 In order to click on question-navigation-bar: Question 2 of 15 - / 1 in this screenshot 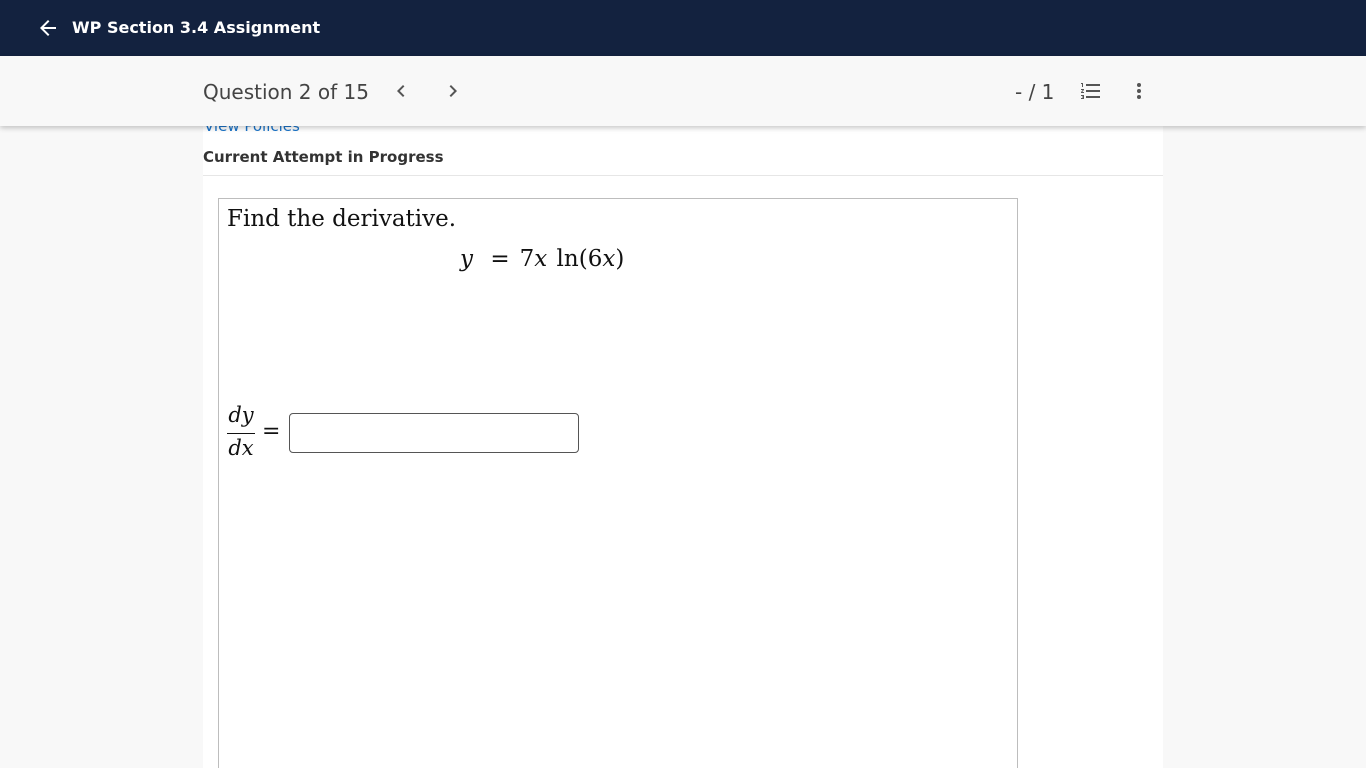, I will do `click(683, 91)`.